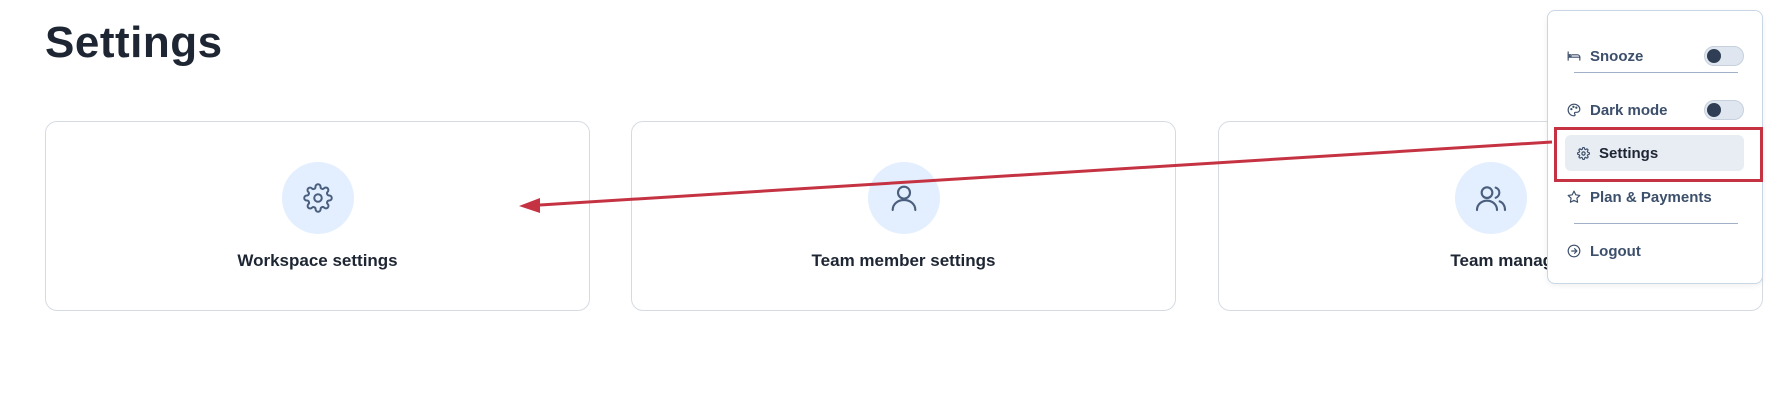  What do you see at coordinates (1617, 56) in the screenshot?
I see `menu-label-snooze: Snooze` at bounding box center [1617, 56].